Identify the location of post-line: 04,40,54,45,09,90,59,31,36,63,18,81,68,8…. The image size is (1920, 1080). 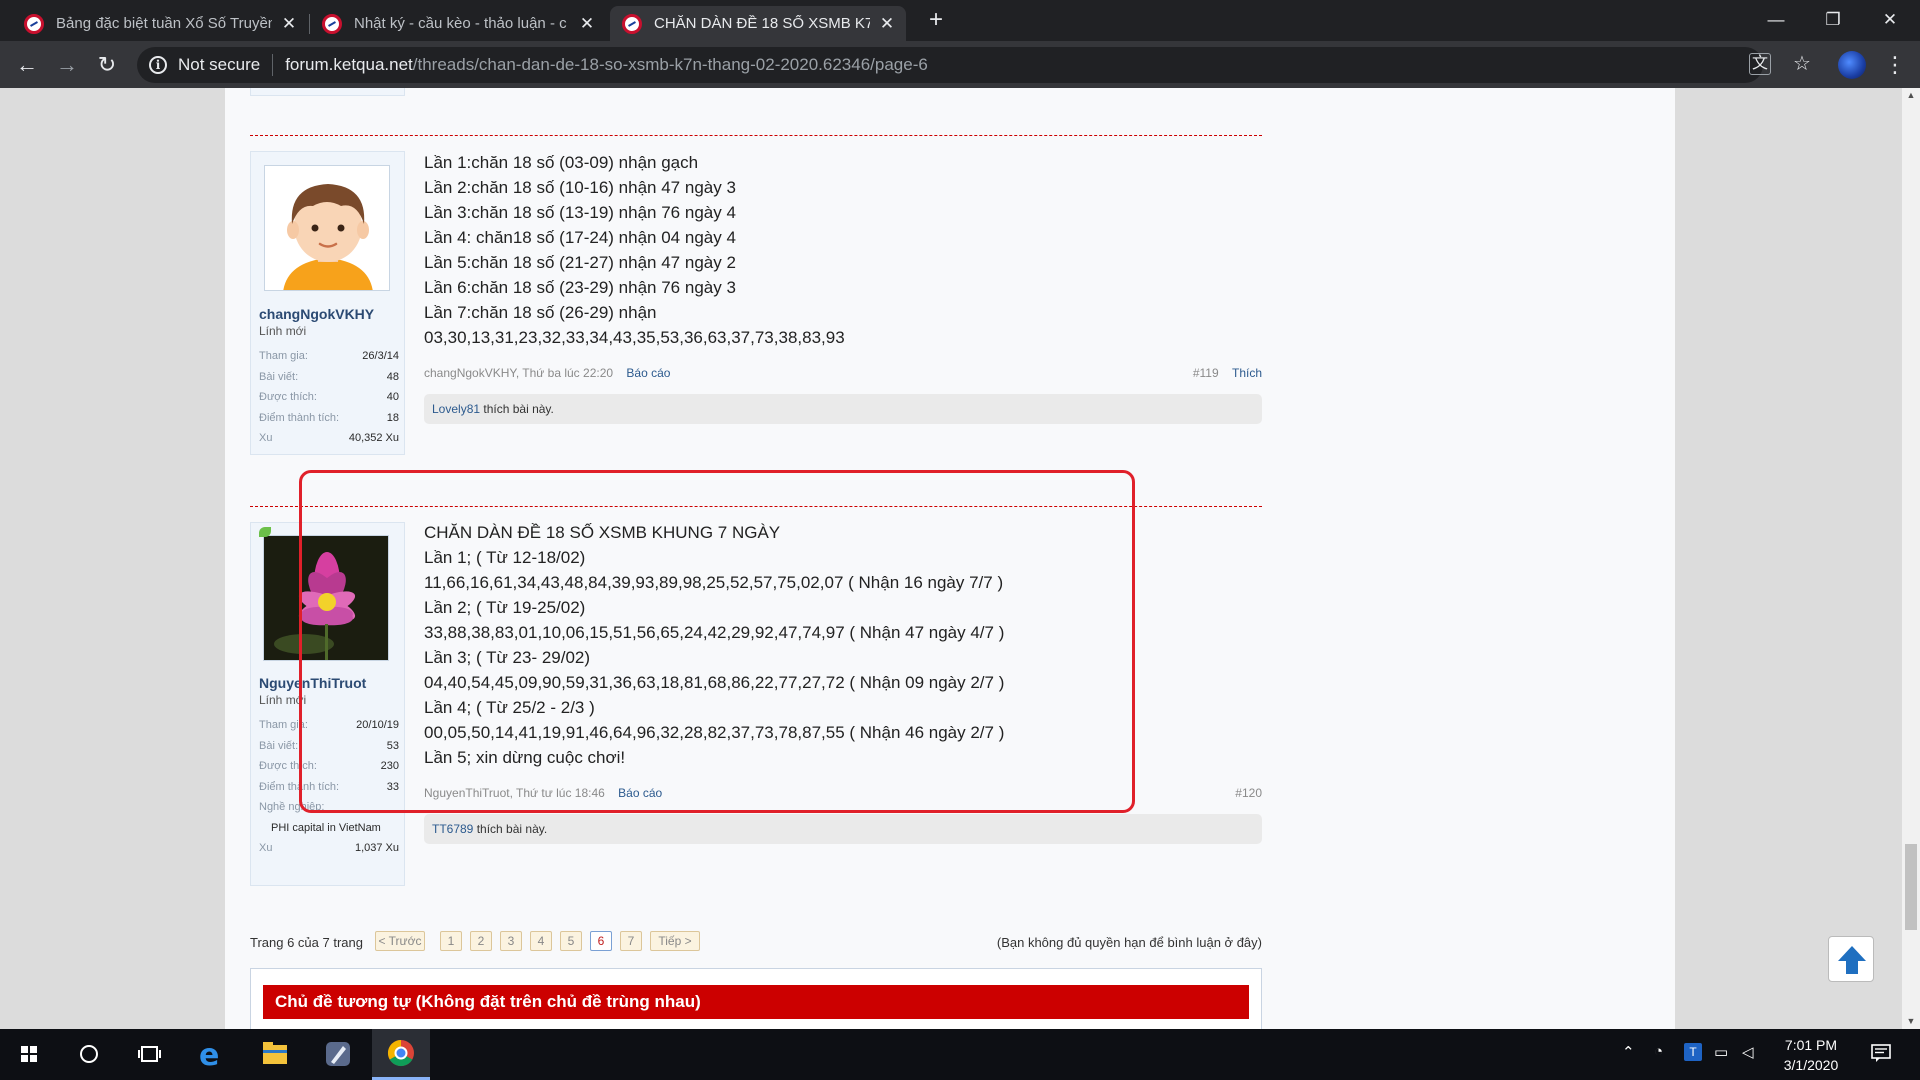
(714, 682).